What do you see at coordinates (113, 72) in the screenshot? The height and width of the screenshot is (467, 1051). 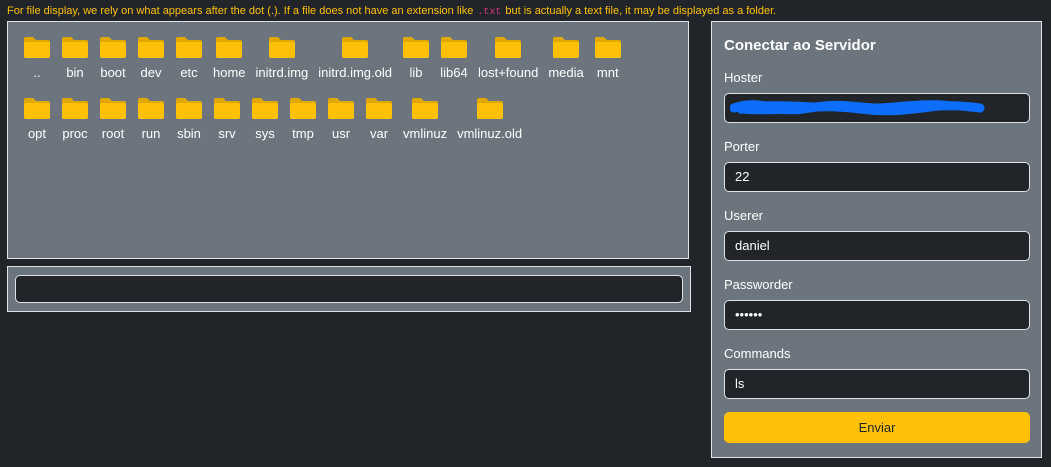 I see `folder-label: boot` at bounding box center [113, 72].